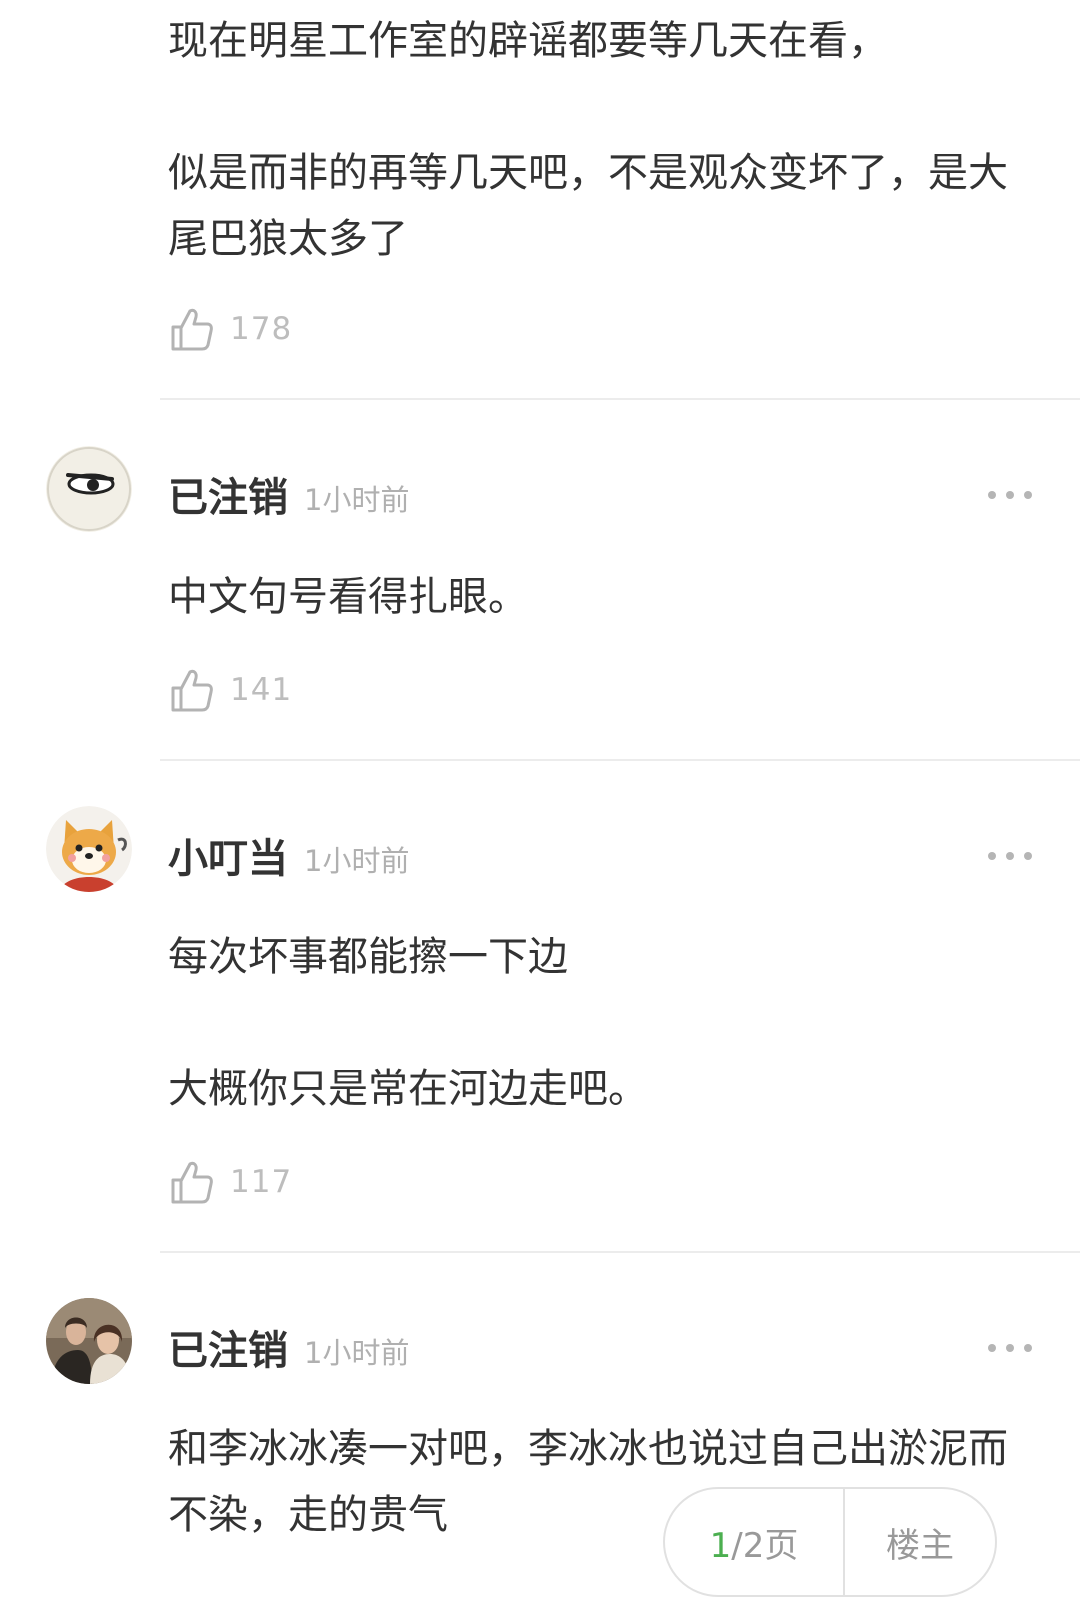 The image size is (1080, 1610). What do you see at coordinates (920, 1542) in the screenshot?
I see `op-only-button: 楼主` at bounding box center [920, 1542].